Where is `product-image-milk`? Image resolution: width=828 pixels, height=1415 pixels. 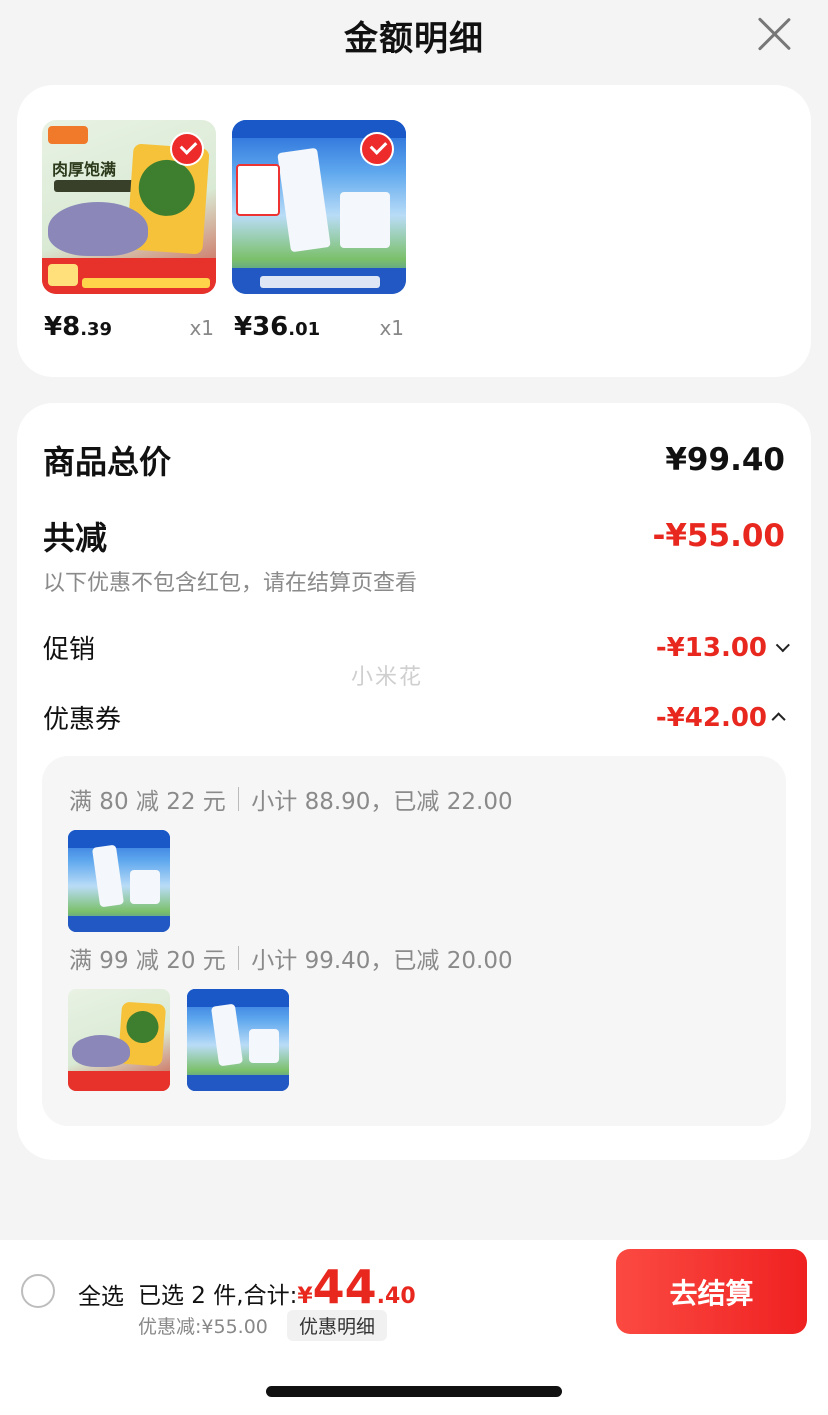
product-image-milk is located at coordinates (319, 207).